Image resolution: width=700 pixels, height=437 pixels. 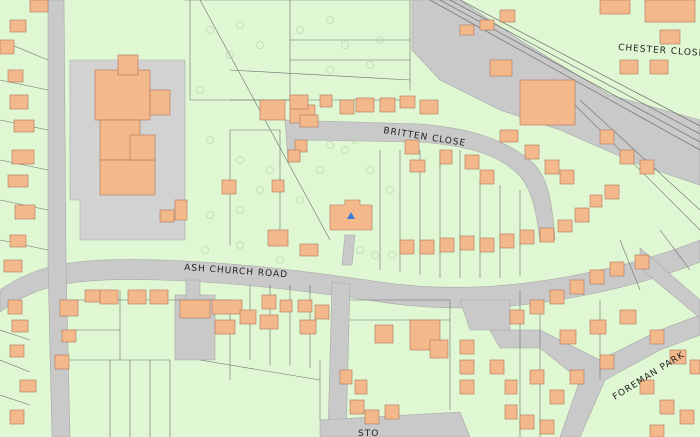 What do you see at coordinates (339, 359) in the screenshot?
I see `central-south-road` at bounding box center [339, 359].